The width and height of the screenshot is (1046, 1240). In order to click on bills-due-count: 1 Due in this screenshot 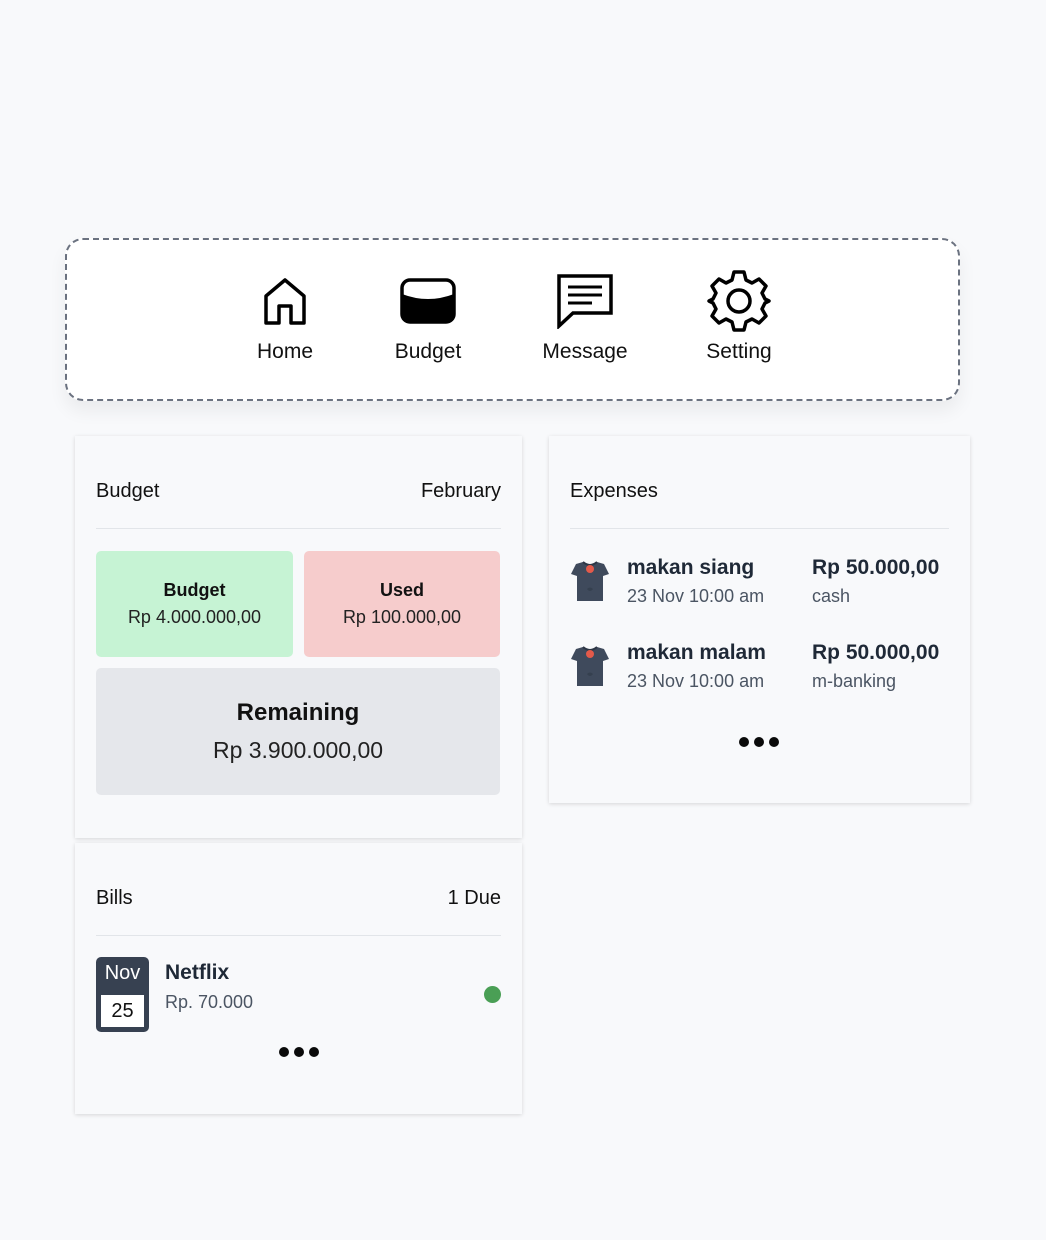, I will do `click(474, 898)`.